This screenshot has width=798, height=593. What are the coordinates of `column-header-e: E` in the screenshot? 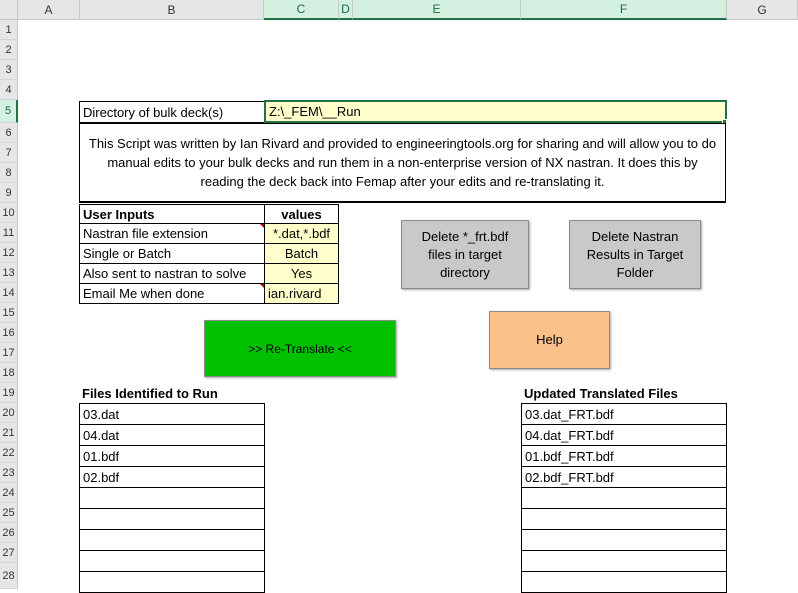 It's located at (437, 10).